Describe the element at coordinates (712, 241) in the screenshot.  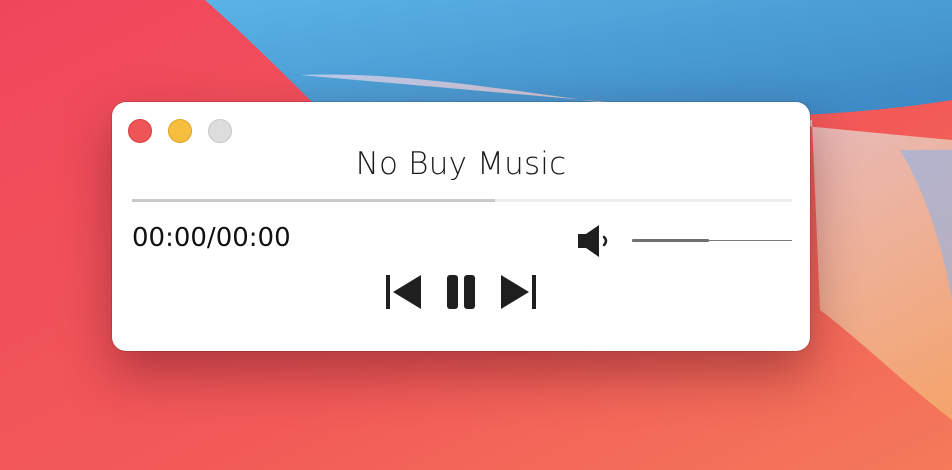
I see `volume-slider` at that location.